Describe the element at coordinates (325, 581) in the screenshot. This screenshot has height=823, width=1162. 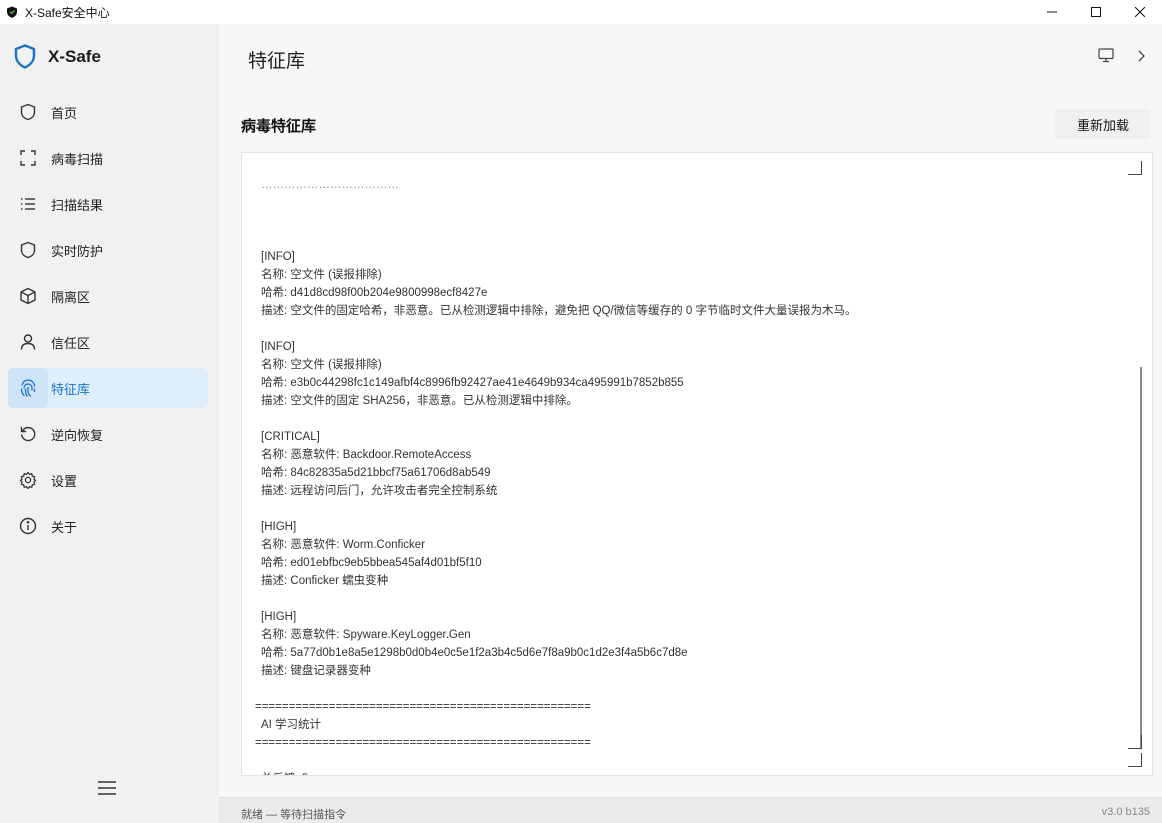
I see `log-line: 描述: Conficker 蠕虫变种` at that location.